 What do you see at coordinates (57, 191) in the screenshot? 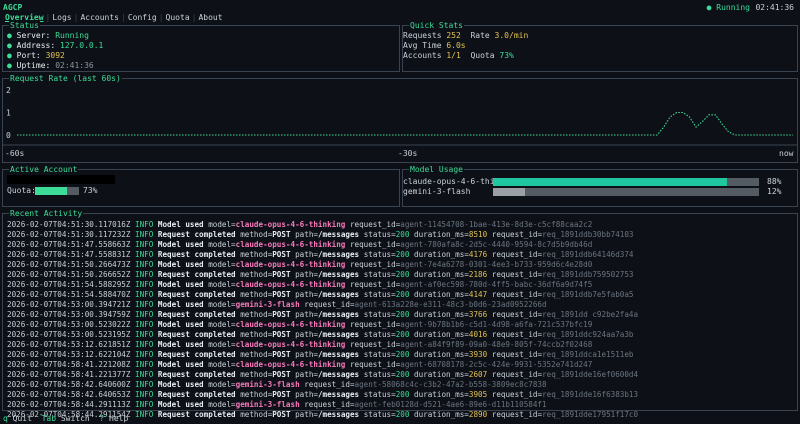
I see `quota-bar` at bounding box center [57, 191].